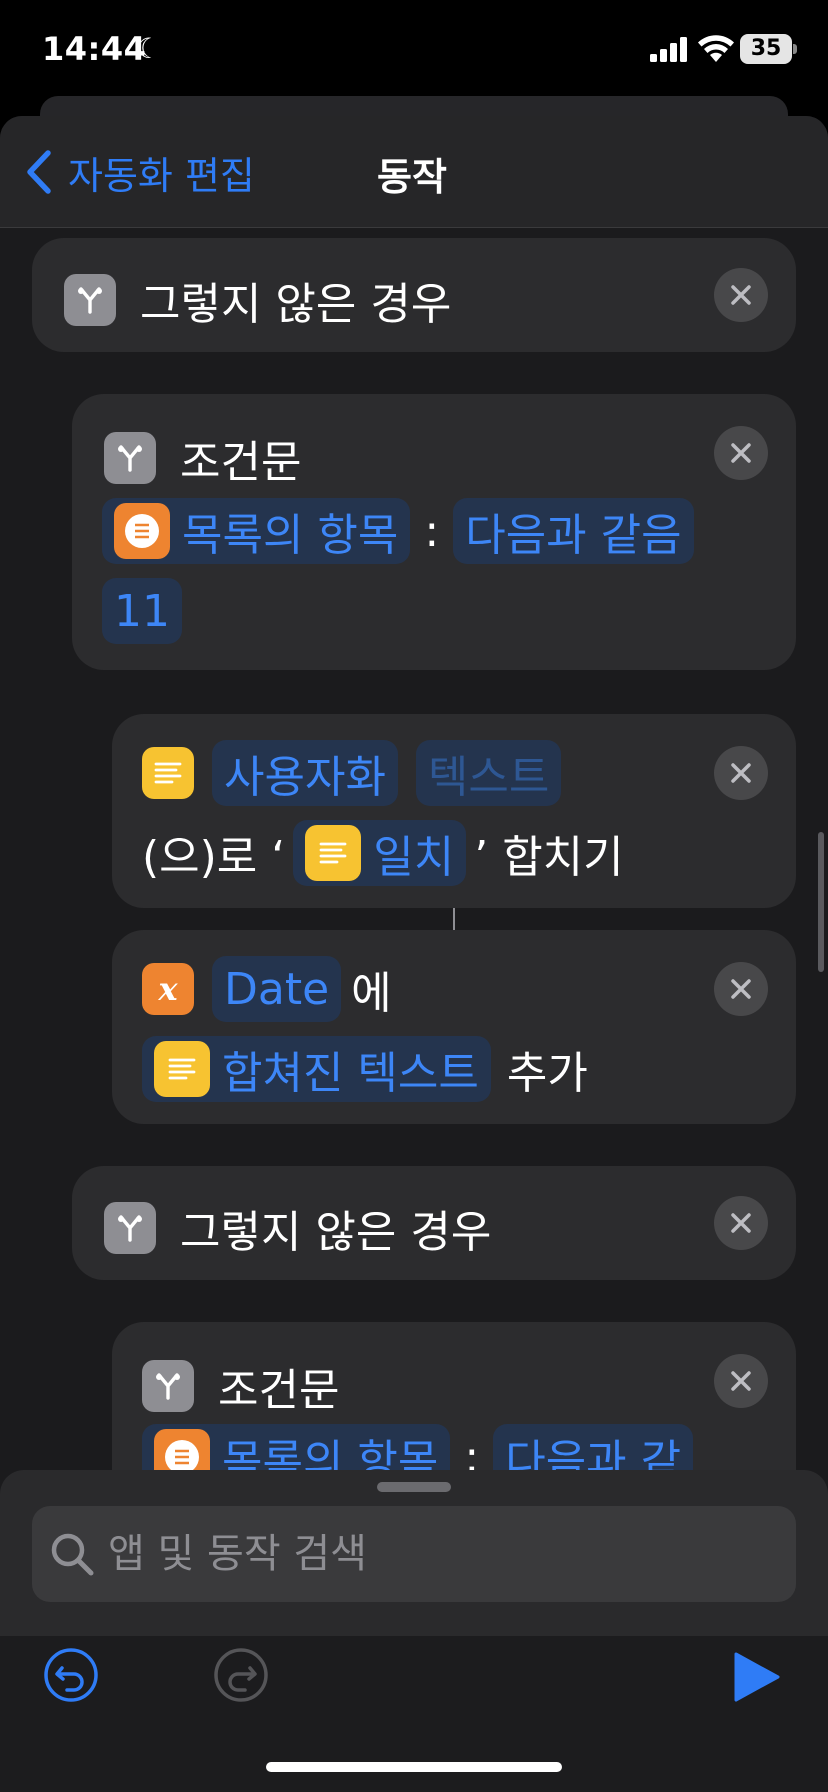  What do you see at coordinates (94, 49) in the screenshot?
I see `status-time: 14:44` at bounding box center [94, 49].